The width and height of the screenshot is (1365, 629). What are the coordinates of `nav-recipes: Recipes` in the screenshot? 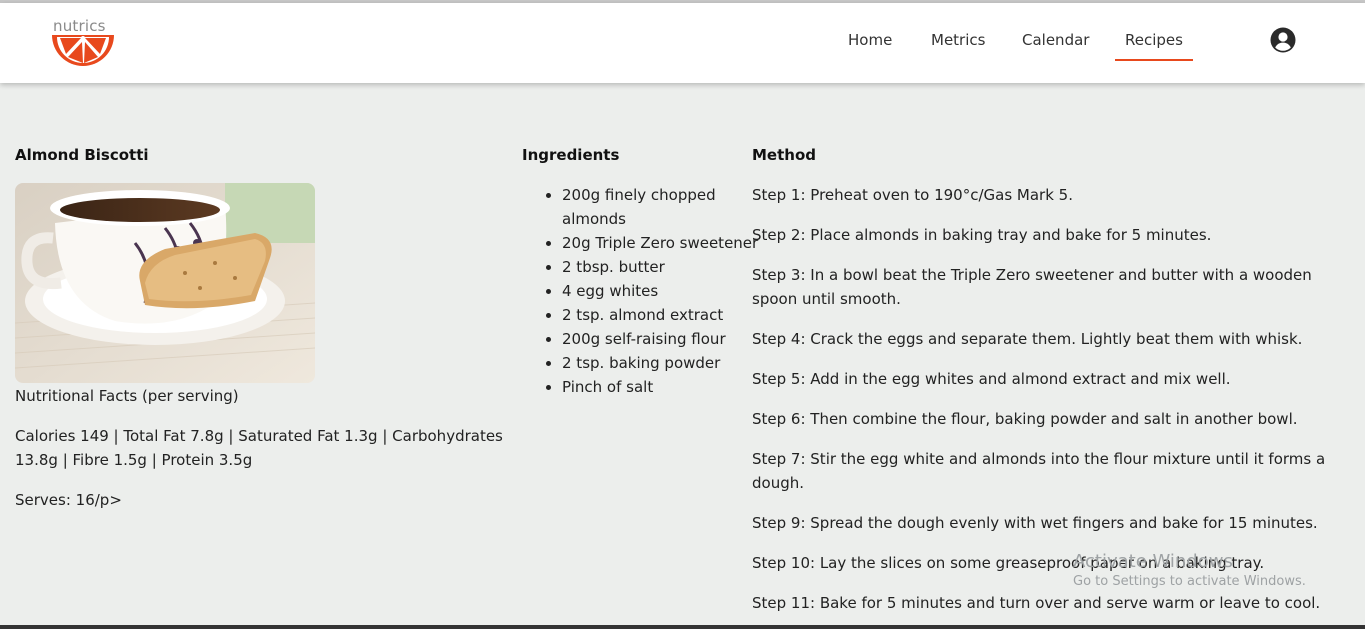 It's located at (1154, 46).